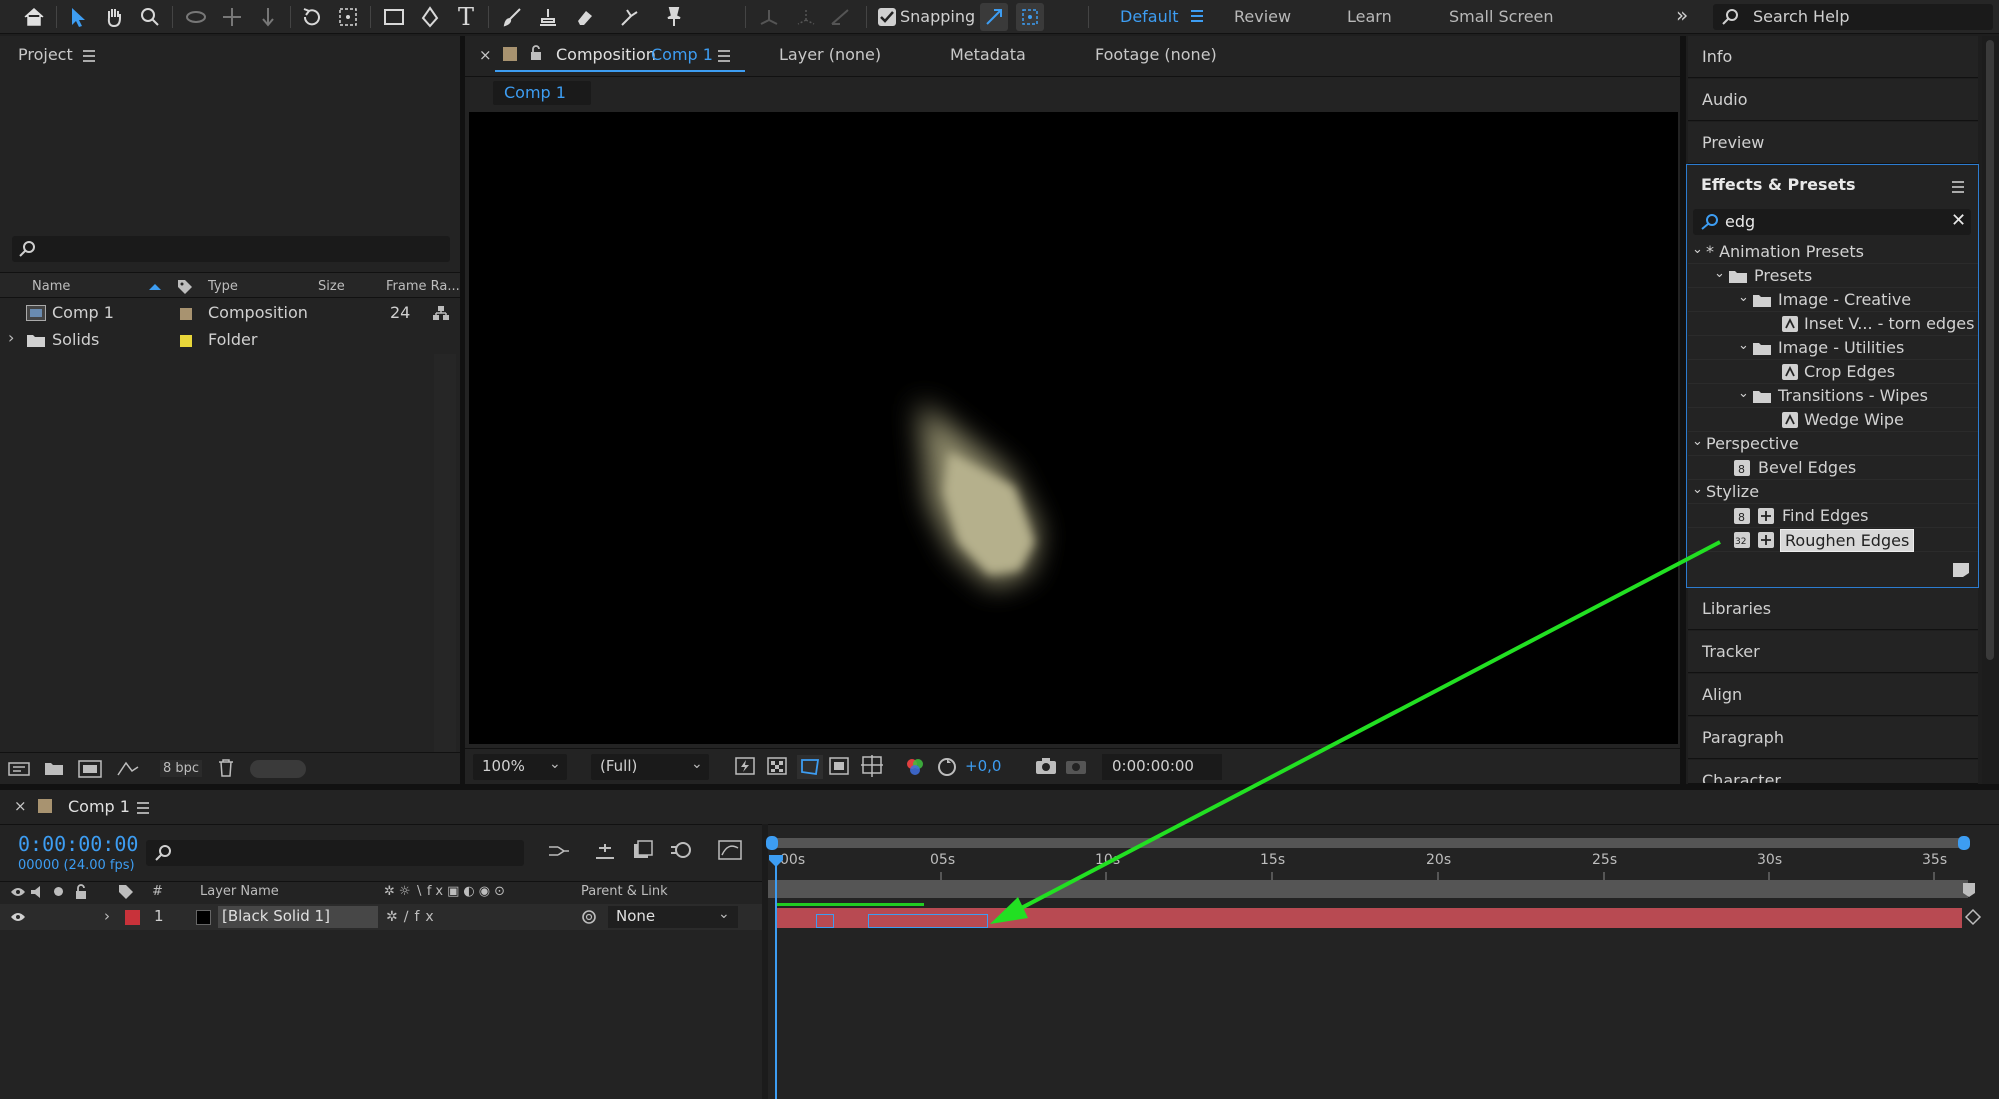  What do you see at coordinates (512, 17) in the screenshot?
I see `brush-tool-icon` at bounding box center [512, 17].